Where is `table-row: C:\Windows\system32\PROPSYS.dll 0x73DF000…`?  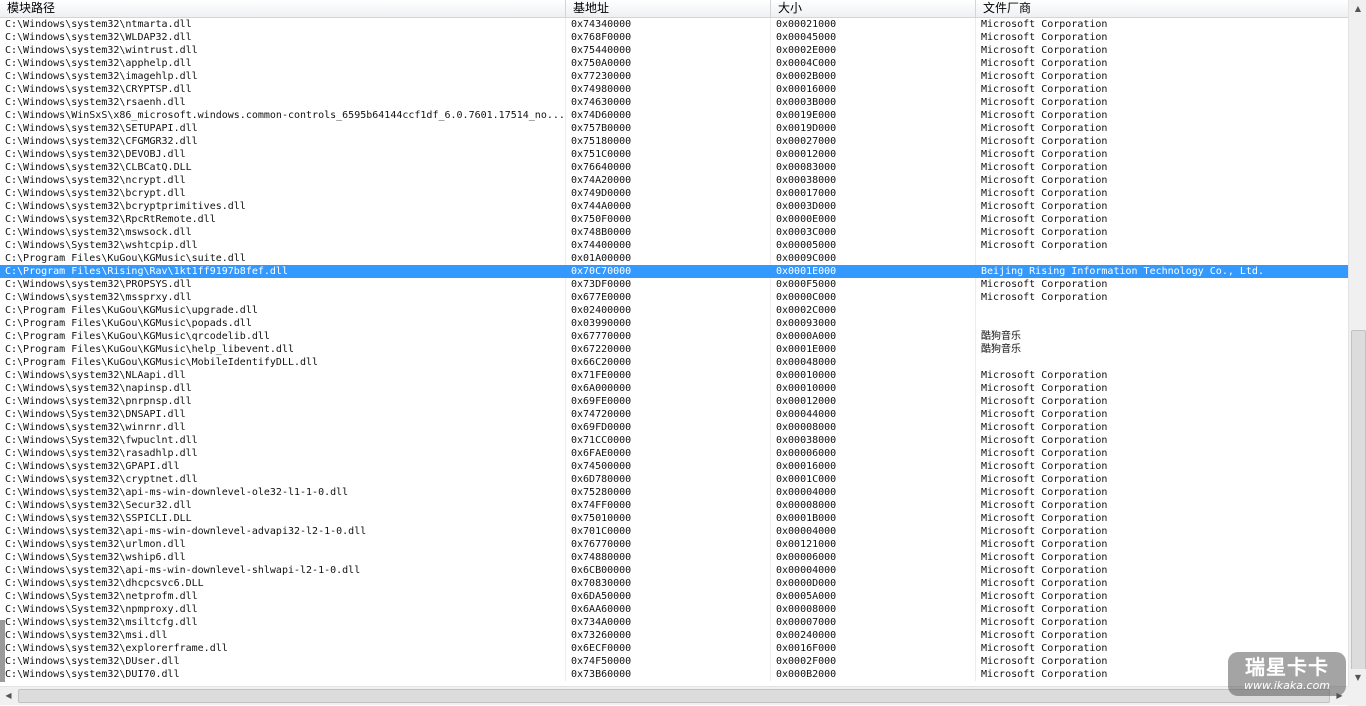 table-row: C:\Windows\system32\PROPSYS.dll 0x73DF000… is located at coordinates (674, 284).